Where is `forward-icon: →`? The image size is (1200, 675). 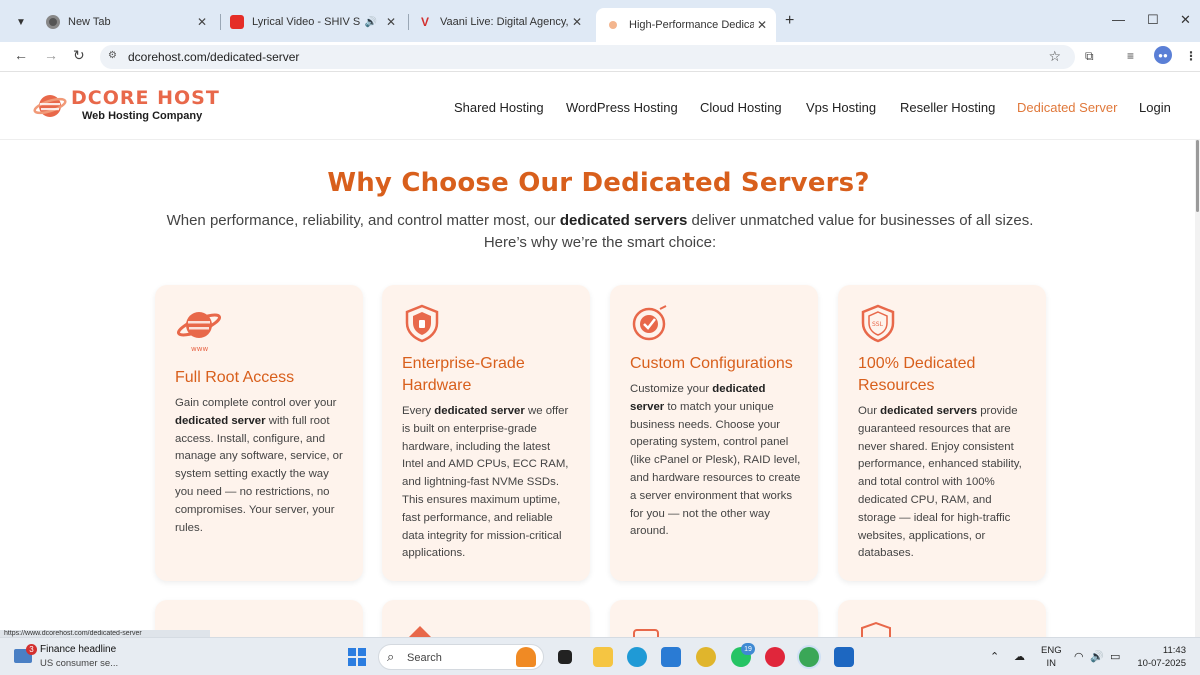
forward-icon: → is located at coordinates (51, 55).